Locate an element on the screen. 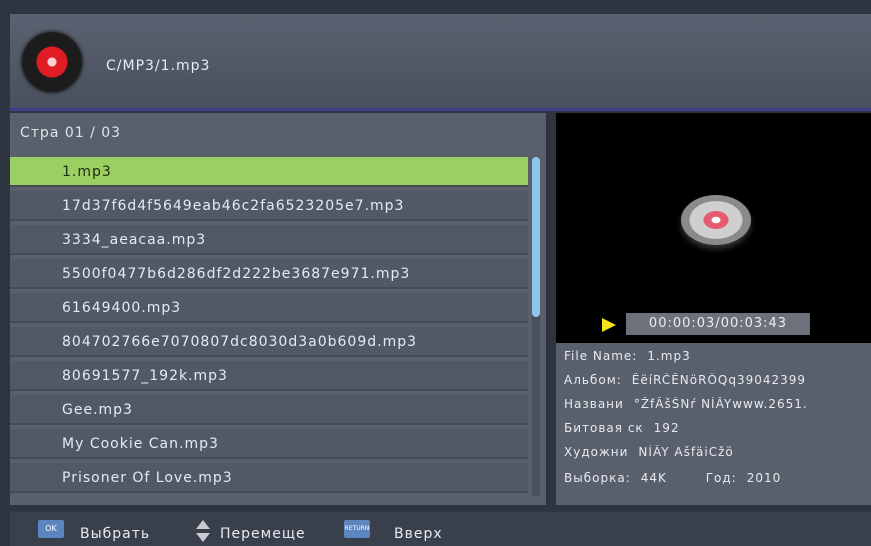  list-item: 1.mp3 is located at coordinates (269, 172).